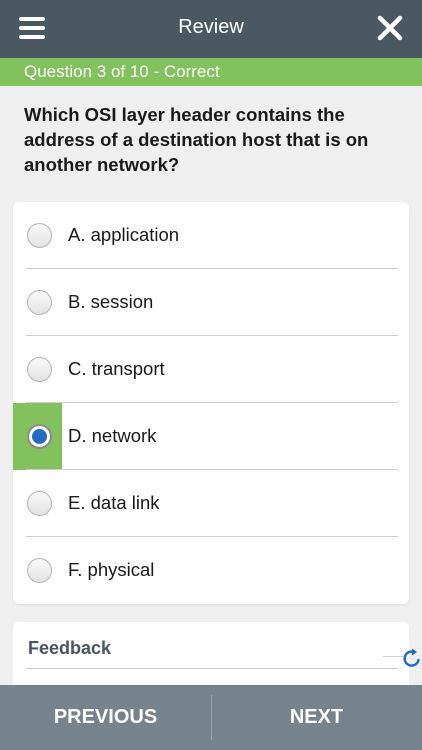 The width and height of the screenshot is (422, 750). Describe the element at coordinates (112, 435) in the screenshot. I see `option-label: D. network` at that location.